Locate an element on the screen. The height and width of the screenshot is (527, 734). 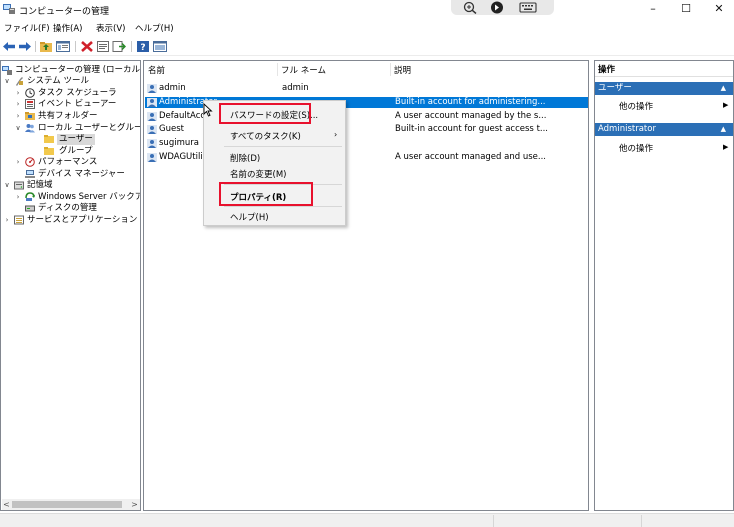
performance-icon is located at coordinates (30, 162).